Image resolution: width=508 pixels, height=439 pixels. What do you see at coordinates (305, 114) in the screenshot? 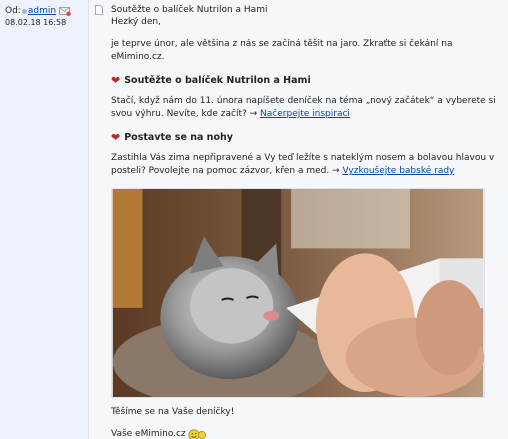
I see `inspiration-link: Načerpejte inspiraci` at bounding box center [305, 114].